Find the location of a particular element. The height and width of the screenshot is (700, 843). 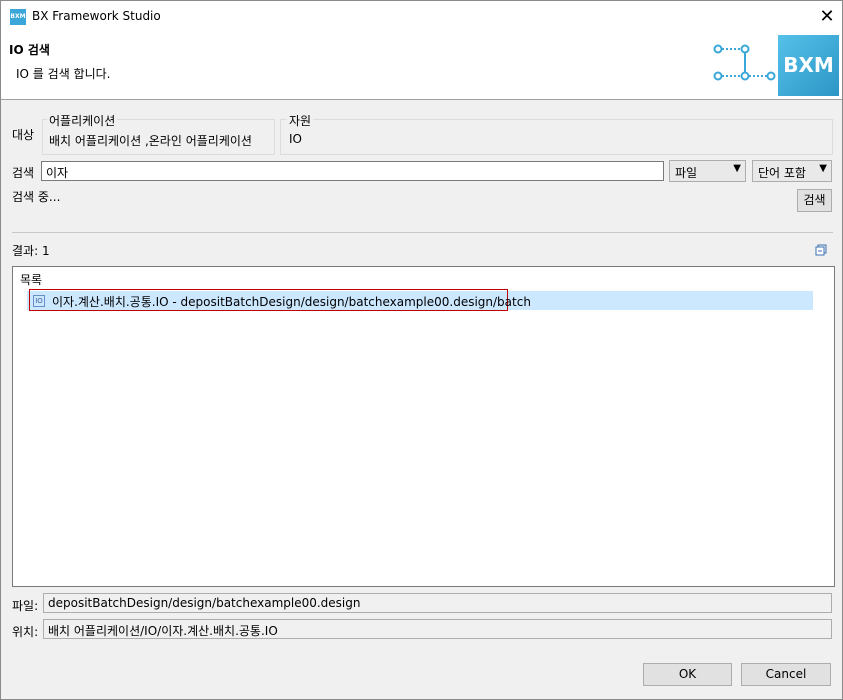

location-field: 배치 어플리케이션/IO/이자.계산.배치.공통.IO is located at coordinates (437, 629).